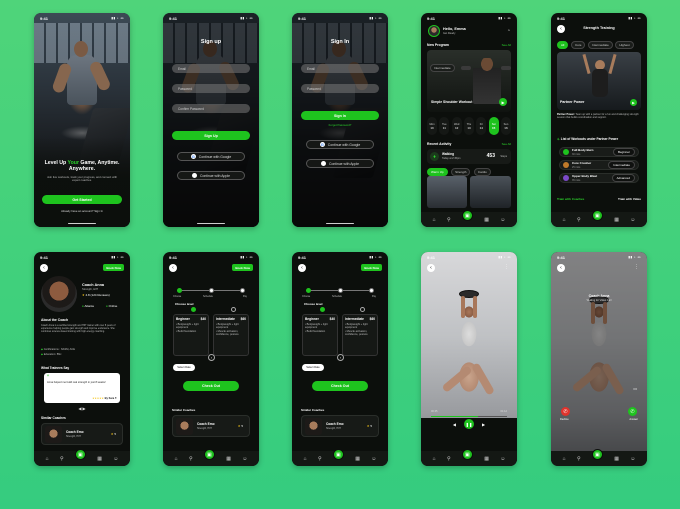 This screenshot has height=509, width=680. I want to click on program-card: Intermediate Simple Shoulder Workout ▶, so click(469, 81).